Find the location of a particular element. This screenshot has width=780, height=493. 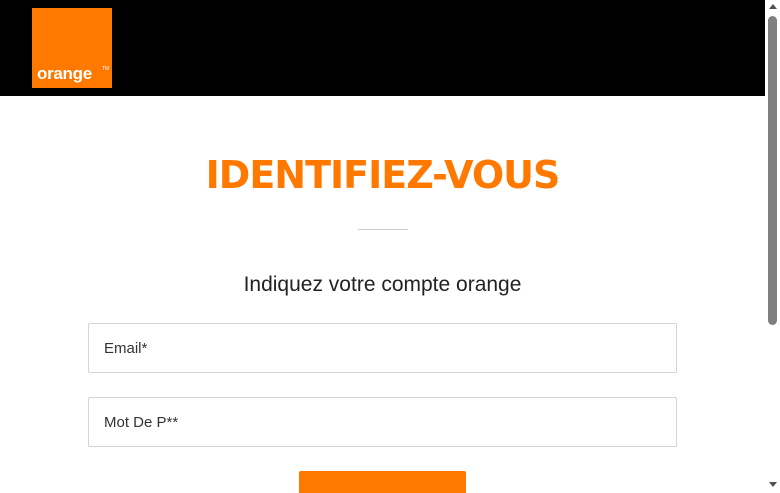

password-field is located at coordinates (382, 422).